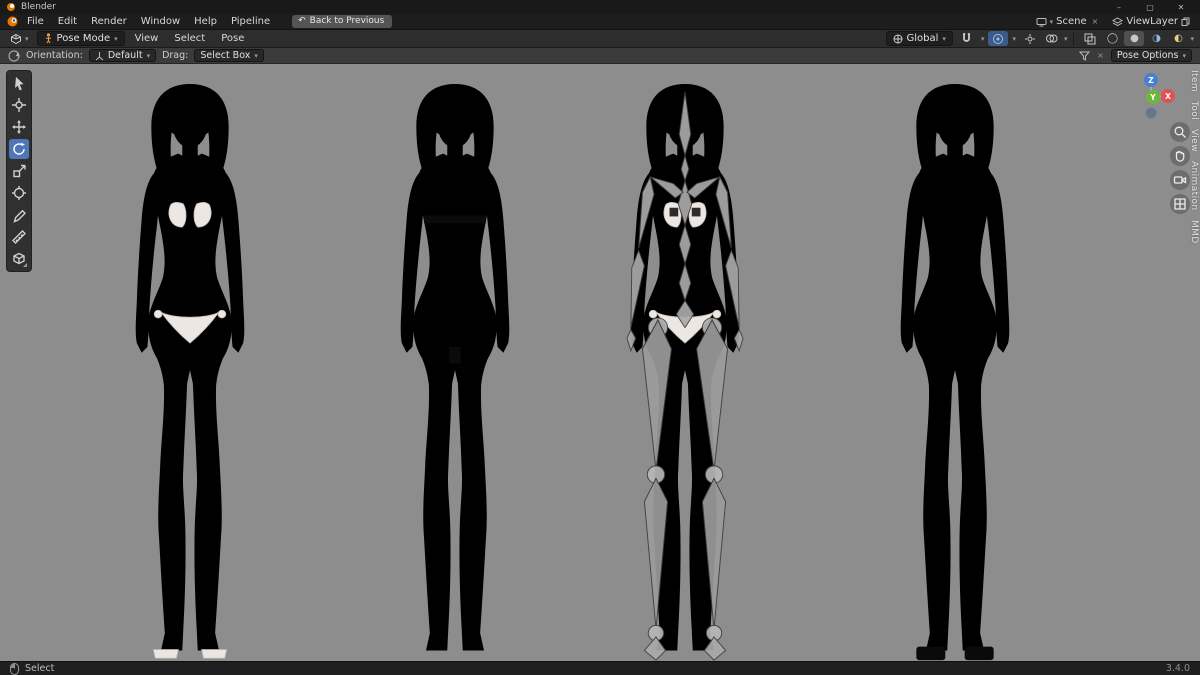 The image size is (1200, 675). I want to click on tool-annotate, so click(19, 215).